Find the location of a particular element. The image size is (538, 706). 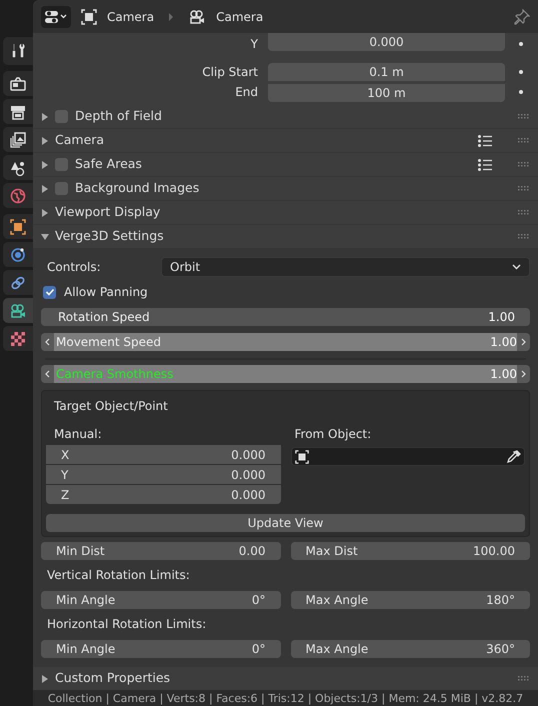

controls-dropdown: Orbit is located at coordinates (345, 267).